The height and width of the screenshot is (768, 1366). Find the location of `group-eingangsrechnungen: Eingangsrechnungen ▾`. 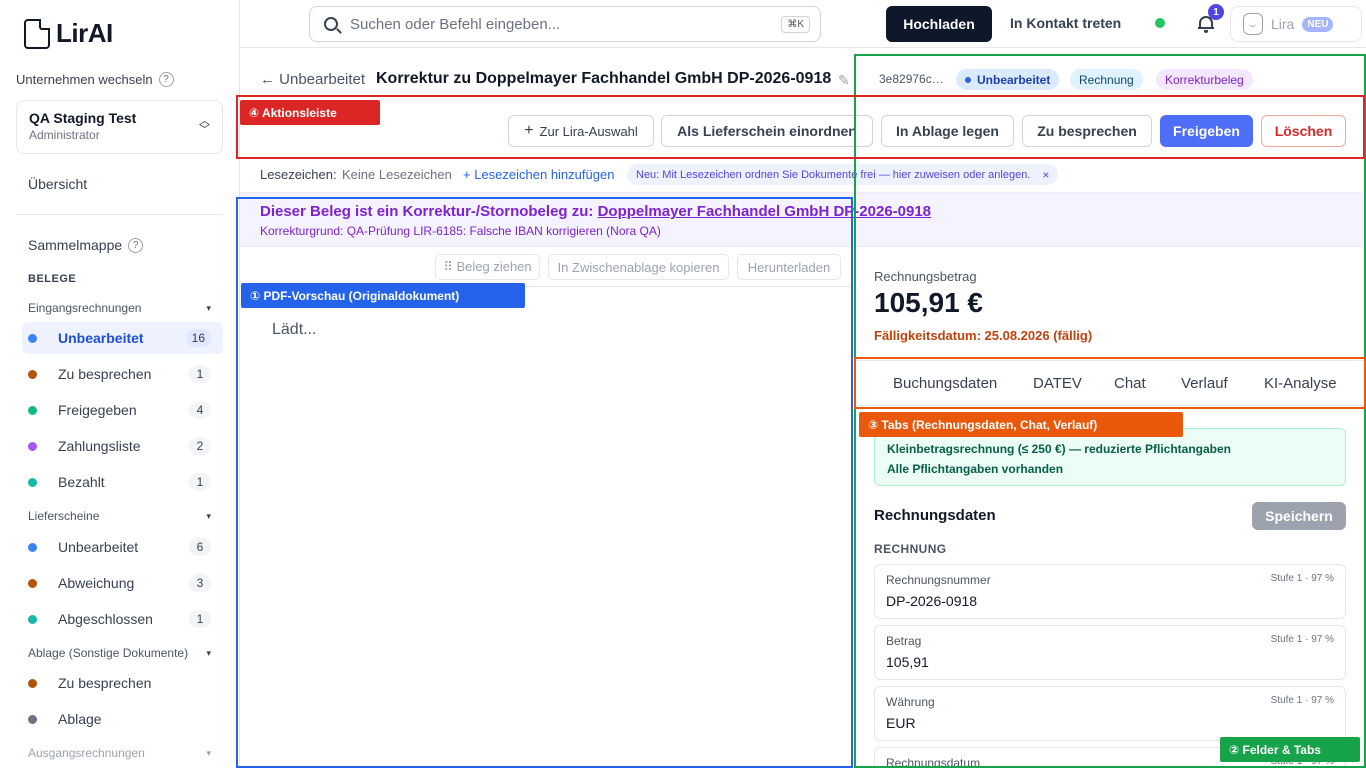

group-eingangsrechnungen: Eingangsrechnungen ▾ is located at coordinates (119, 308).